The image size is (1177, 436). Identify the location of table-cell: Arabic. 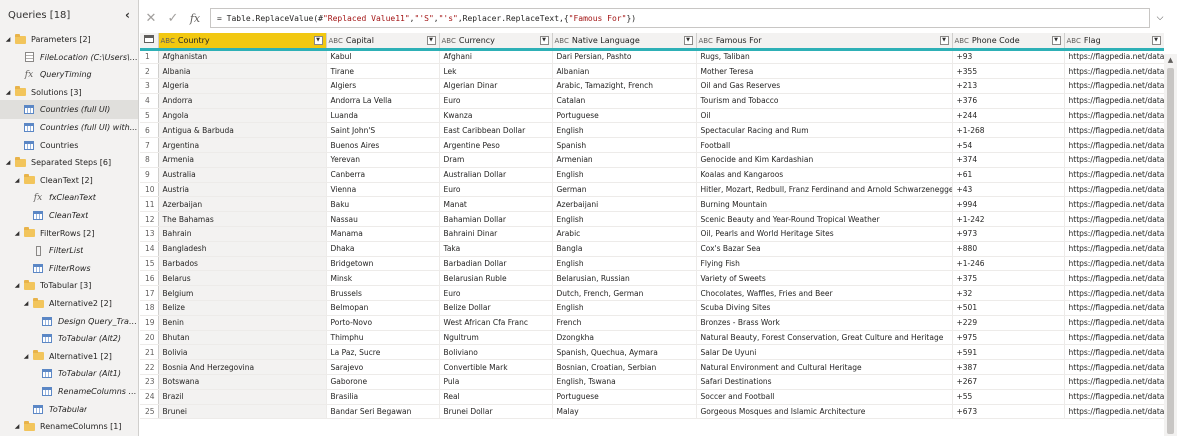
(624, 234).